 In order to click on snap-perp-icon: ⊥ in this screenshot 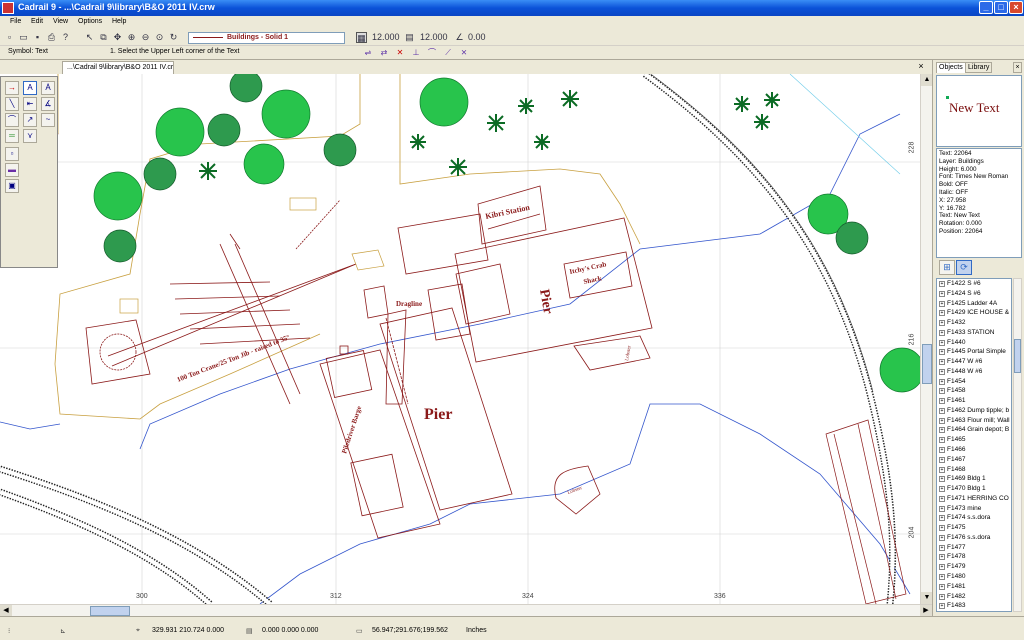, I will do `click(416, 52)`.